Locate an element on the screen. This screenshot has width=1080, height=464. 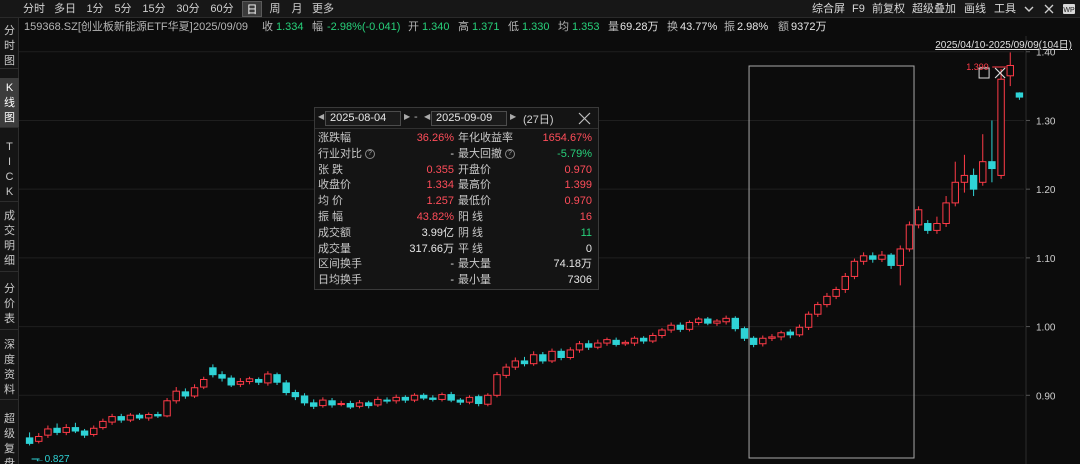
date-range-label: 2025/04/10-2025/09/09(104日) is located at coordinates (1003, 43).